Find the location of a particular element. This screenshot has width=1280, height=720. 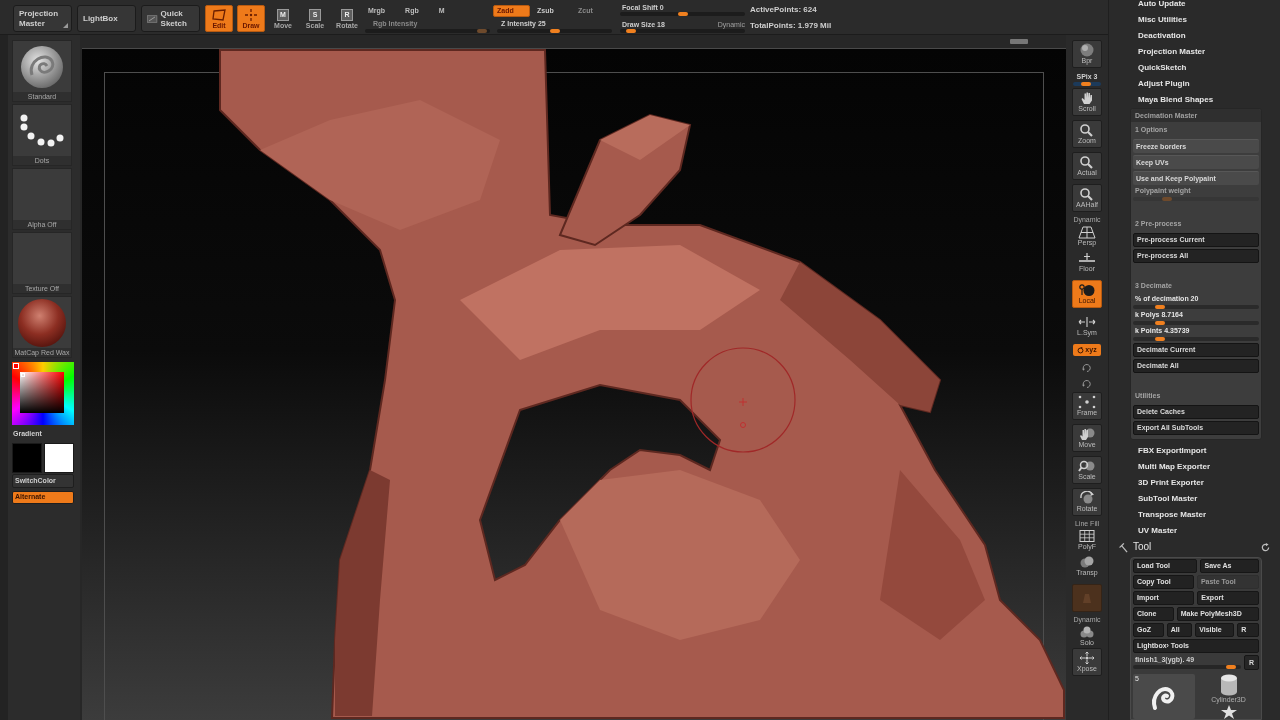

plugin-menu-item: Projection Master is located at coordinates (1172, 52).